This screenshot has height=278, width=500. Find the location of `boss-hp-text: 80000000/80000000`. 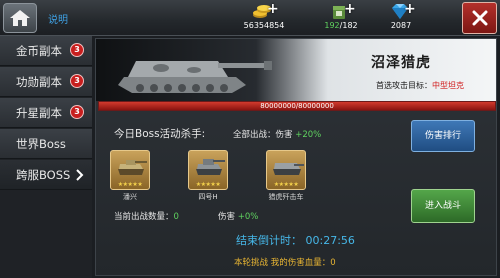

boss-hp-text: 80000000/80000000 is located at coordinates (297, 106).